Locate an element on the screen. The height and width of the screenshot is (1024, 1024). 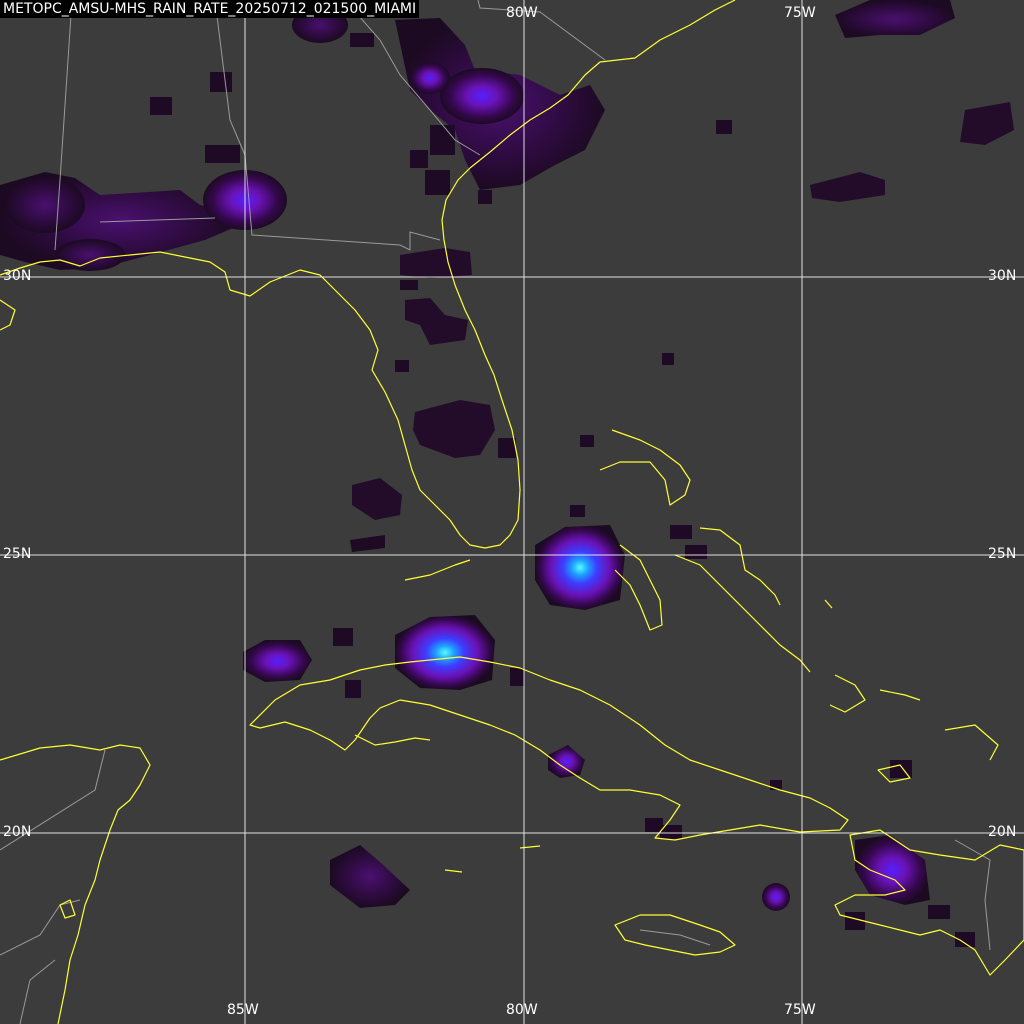
lat-label-left-30n: 30N is located at coordinates (17, 276).